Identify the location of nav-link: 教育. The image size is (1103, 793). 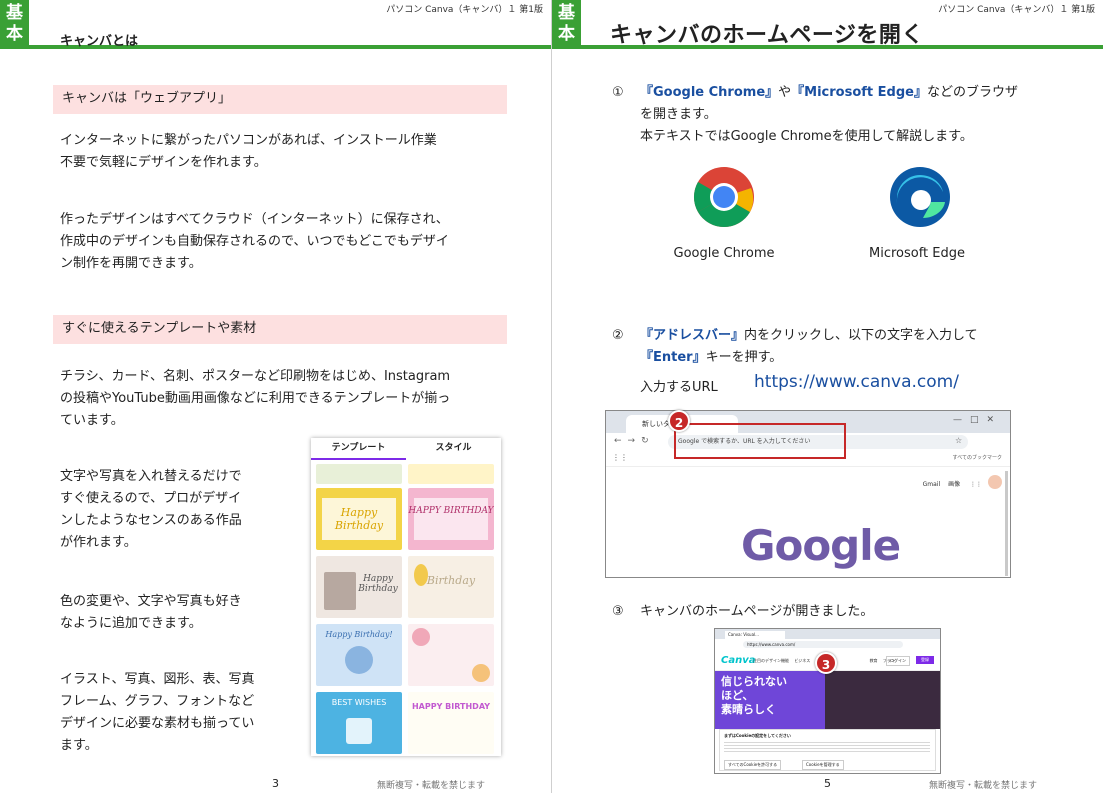
(874, 660).